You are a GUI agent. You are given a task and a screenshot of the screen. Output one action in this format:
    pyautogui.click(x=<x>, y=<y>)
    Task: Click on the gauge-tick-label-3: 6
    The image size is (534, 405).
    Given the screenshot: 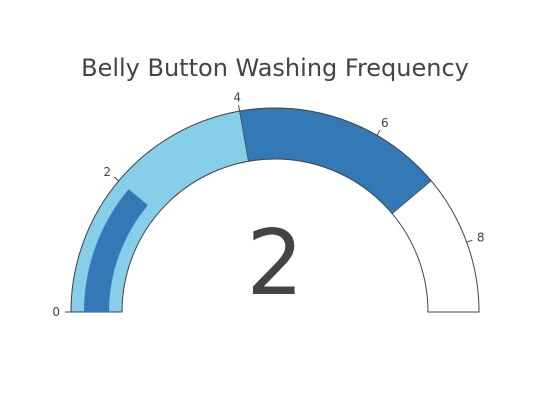 What is the action you would take?
    pyautogui.click(x=385, y=123)
    